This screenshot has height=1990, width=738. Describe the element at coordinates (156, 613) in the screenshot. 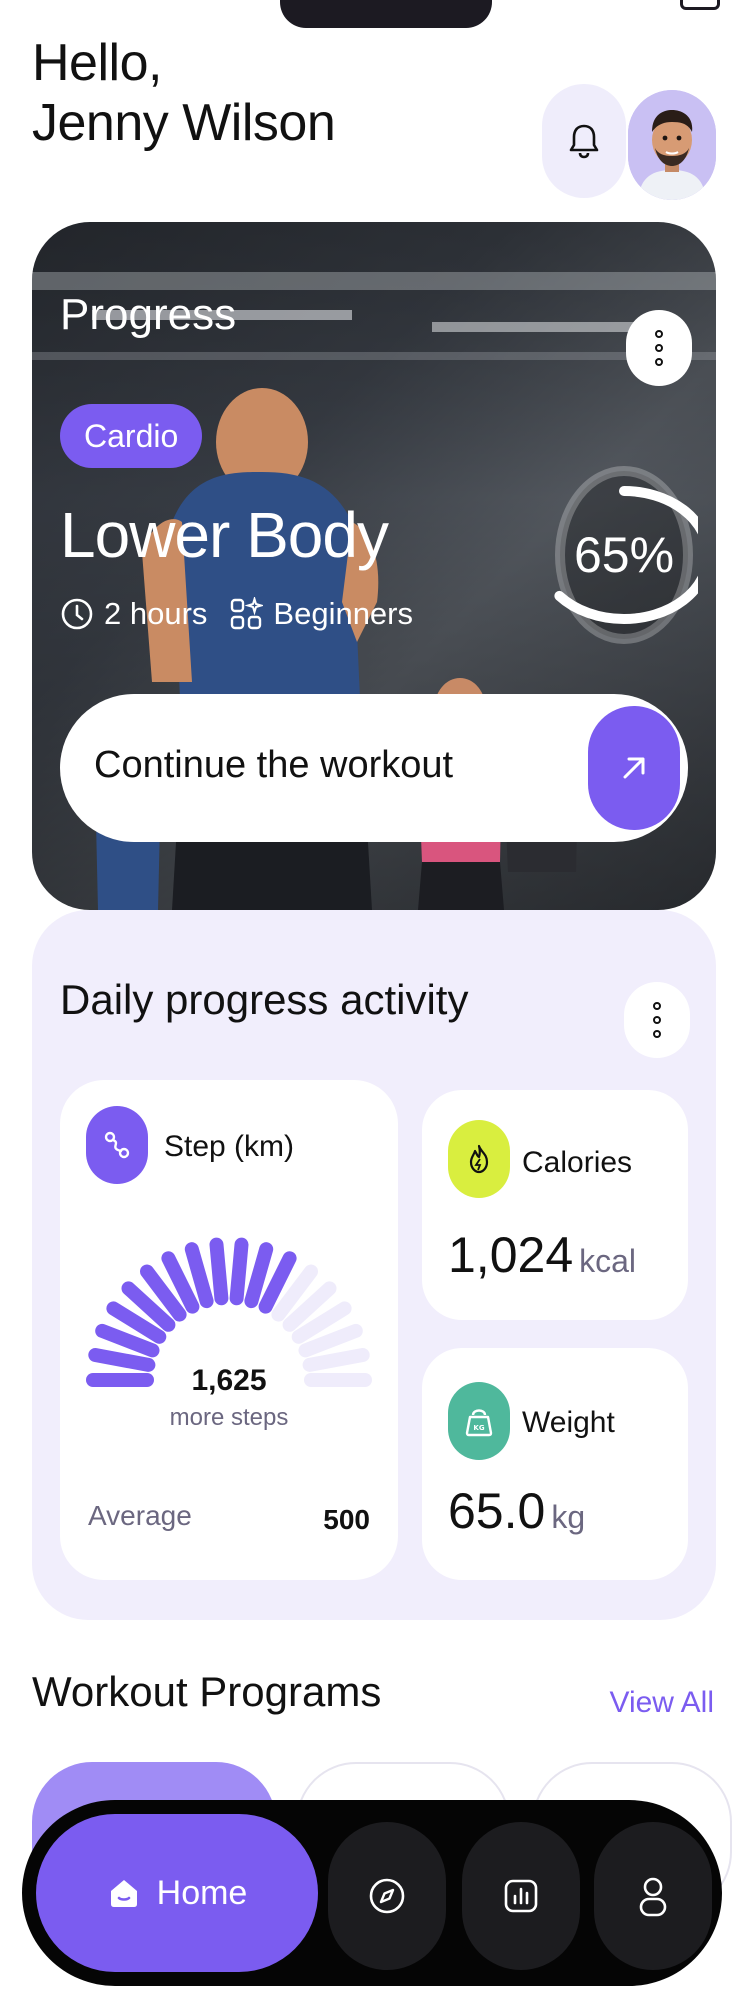

I see `duration-text: 2 hours` at that location.